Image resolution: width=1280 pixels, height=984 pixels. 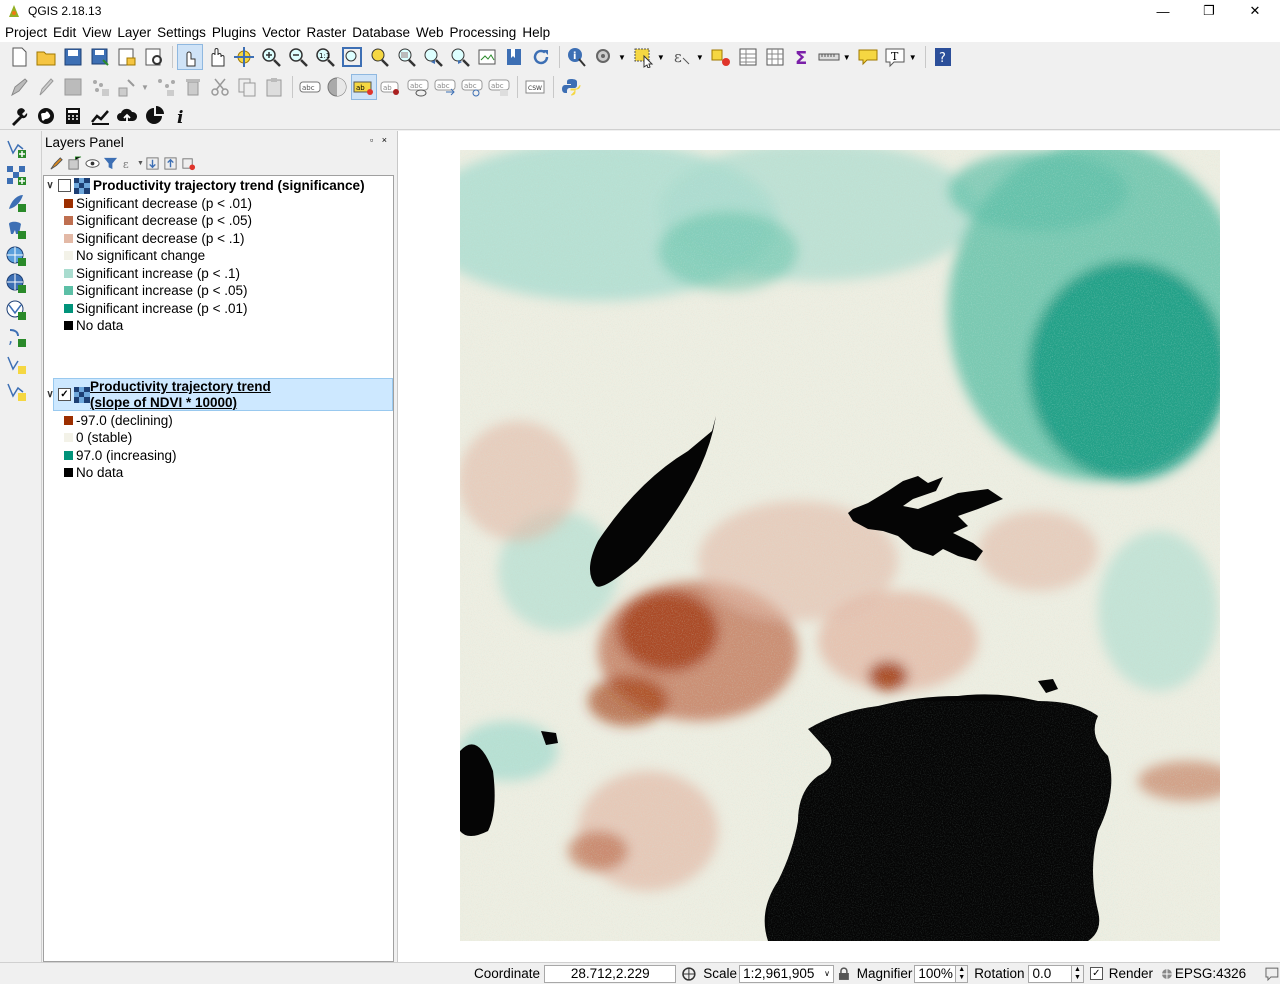 What do you see at coordinates (748, 57) in the screenshot?
I see `attribute-table-icon` at bounding box center [748, 57].